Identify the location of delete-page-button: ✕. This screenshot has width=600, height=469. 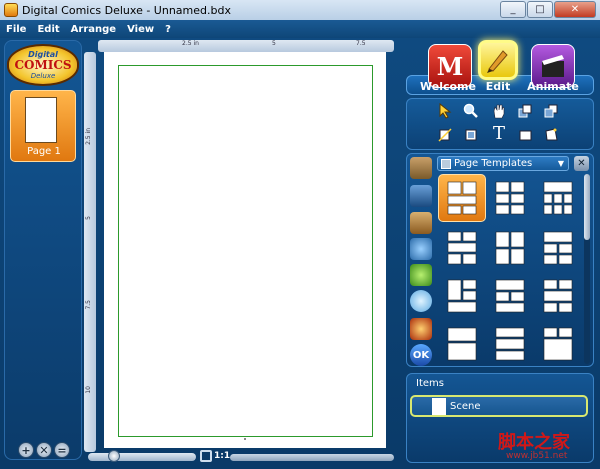
(44, 450).